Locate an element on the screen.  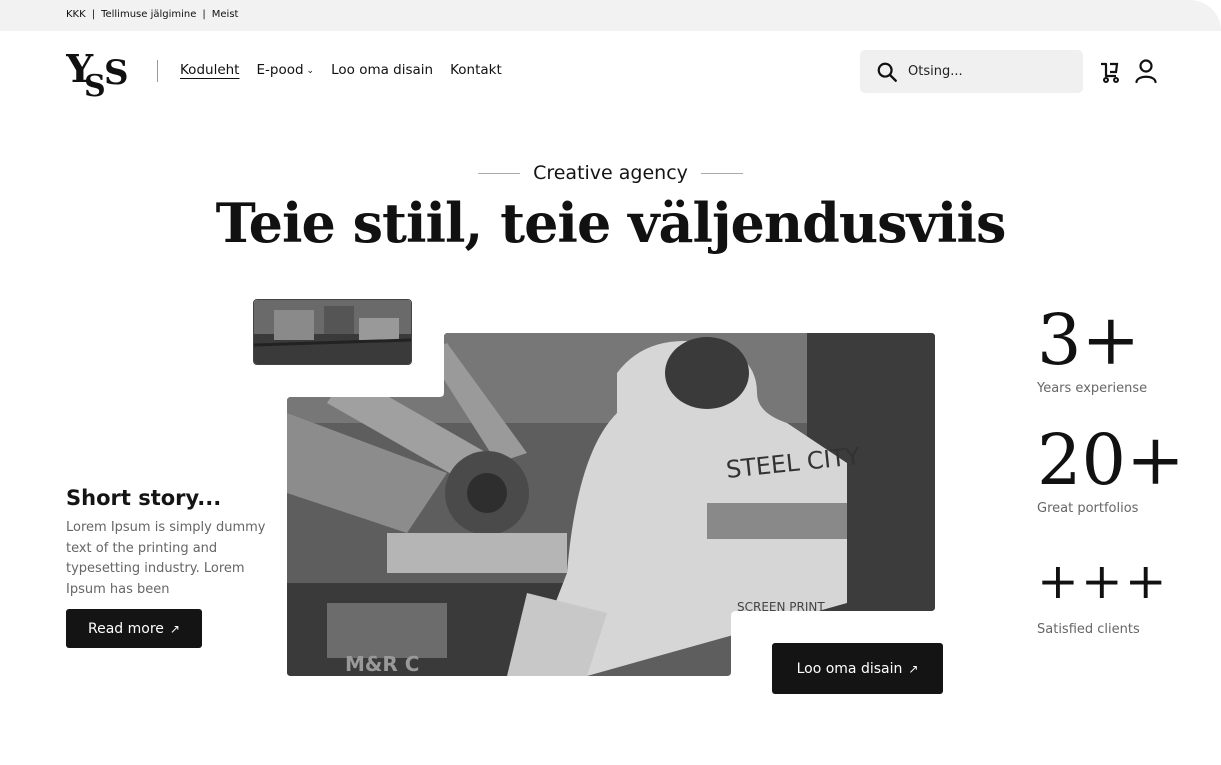
stat-value: 20+ is located at coordinates (1111, 460).